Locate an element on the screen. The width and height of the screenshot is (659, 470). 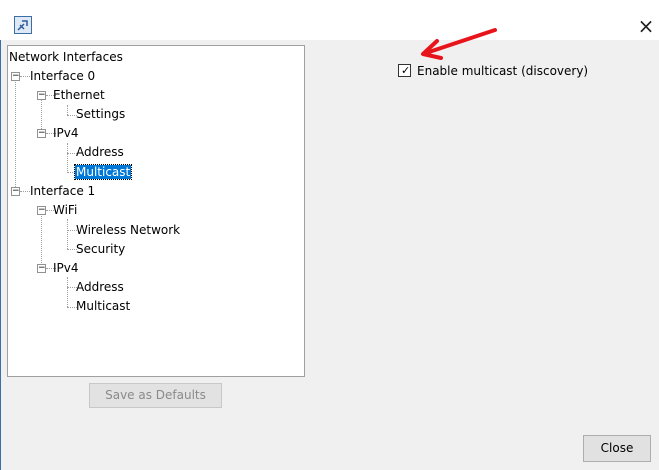
tree-item-label: Security is located at coordinates (101, 249).